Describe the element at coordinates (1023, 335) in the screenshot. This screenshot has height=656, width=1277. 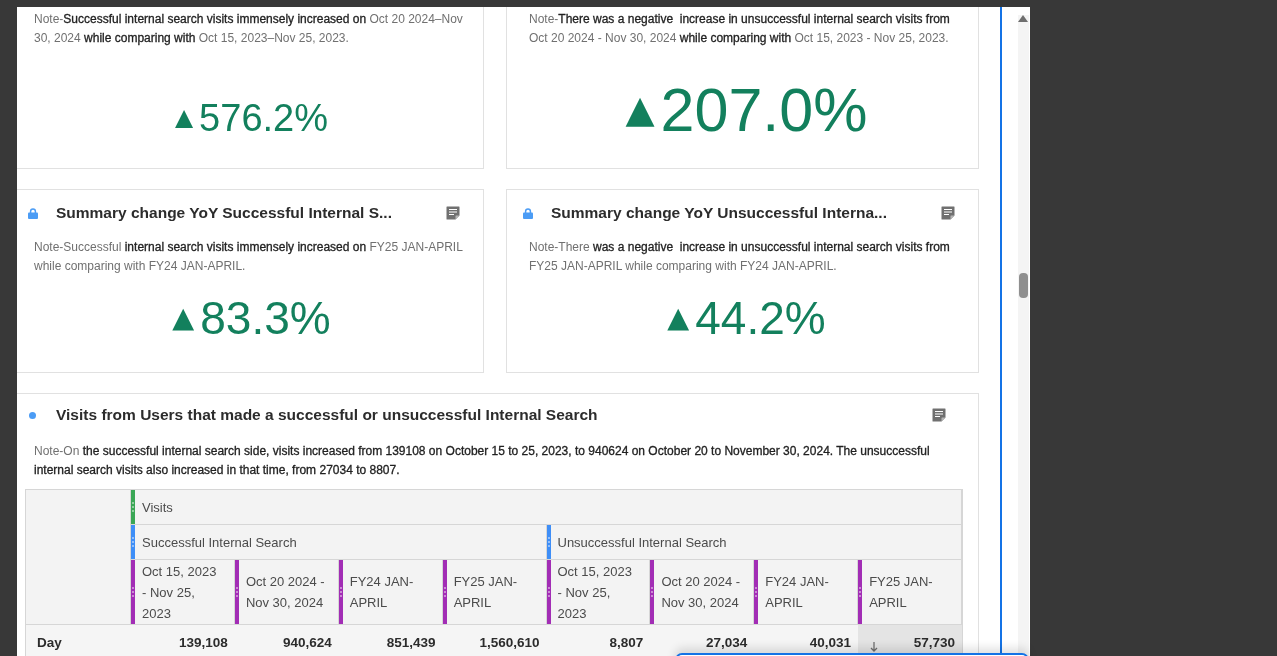
I see `scrollbar` at that location.